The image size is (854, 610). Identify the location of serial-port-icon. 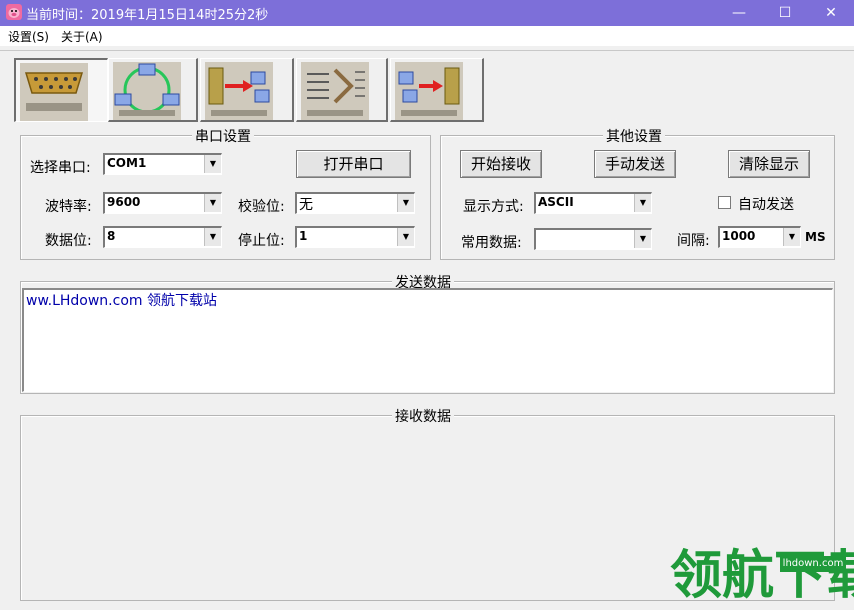
(54, 92).